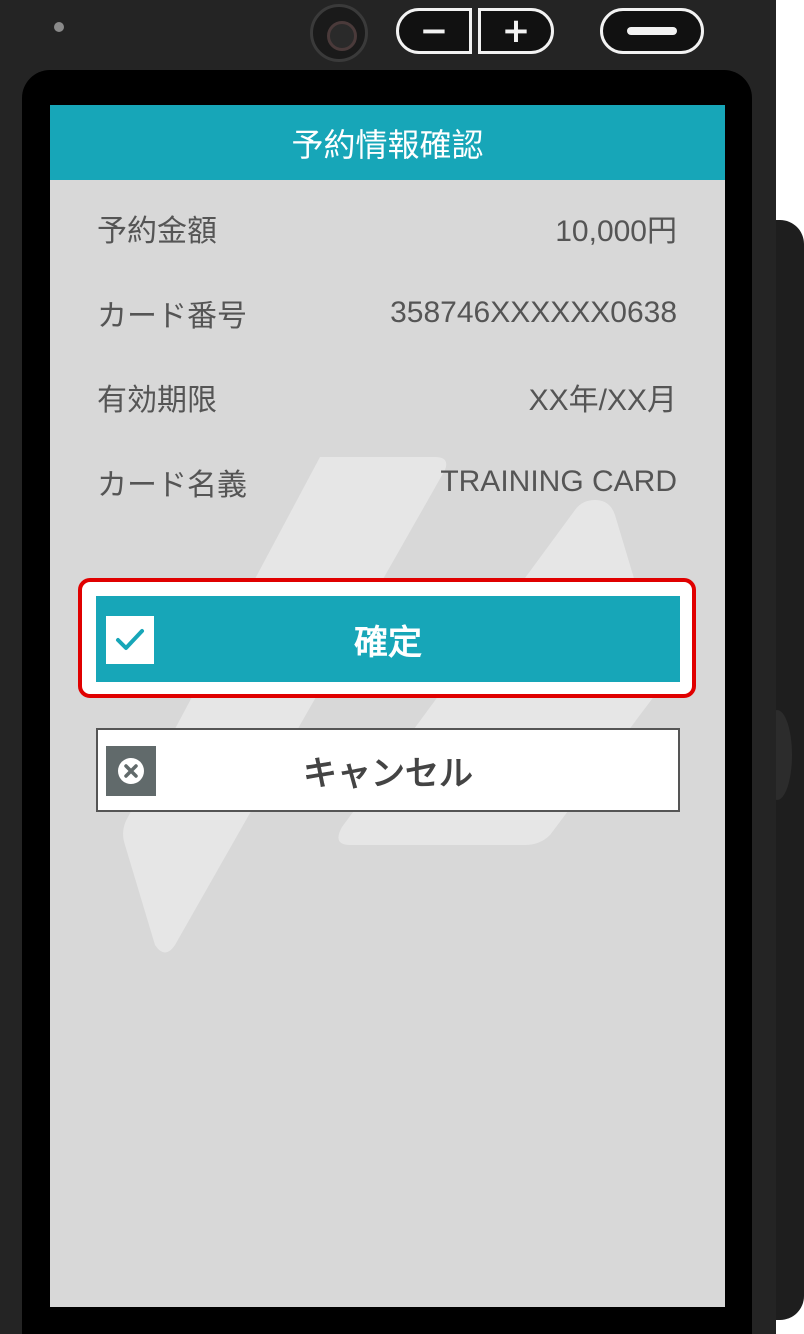  What do you see at coordinates (339, 33) in the screenshot?
I see `camera-lens` at bounding box center [339, 33].